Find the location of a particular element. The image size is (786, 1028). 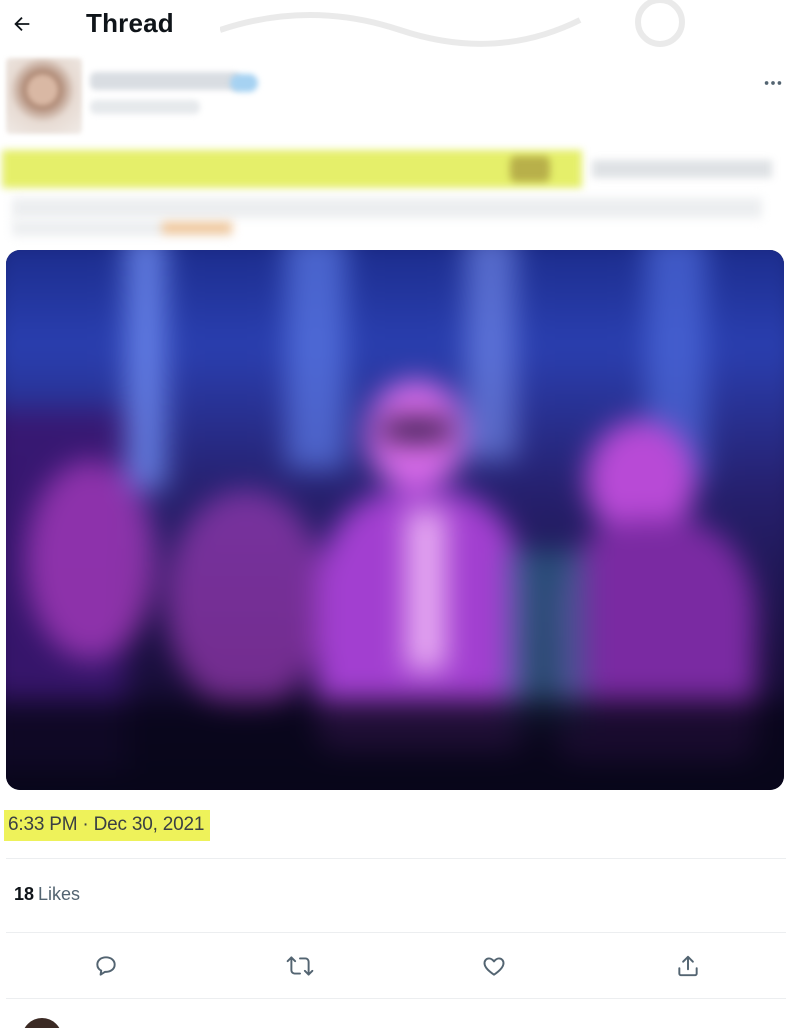

likes-label: Likes is located at coordinates (59, 894).